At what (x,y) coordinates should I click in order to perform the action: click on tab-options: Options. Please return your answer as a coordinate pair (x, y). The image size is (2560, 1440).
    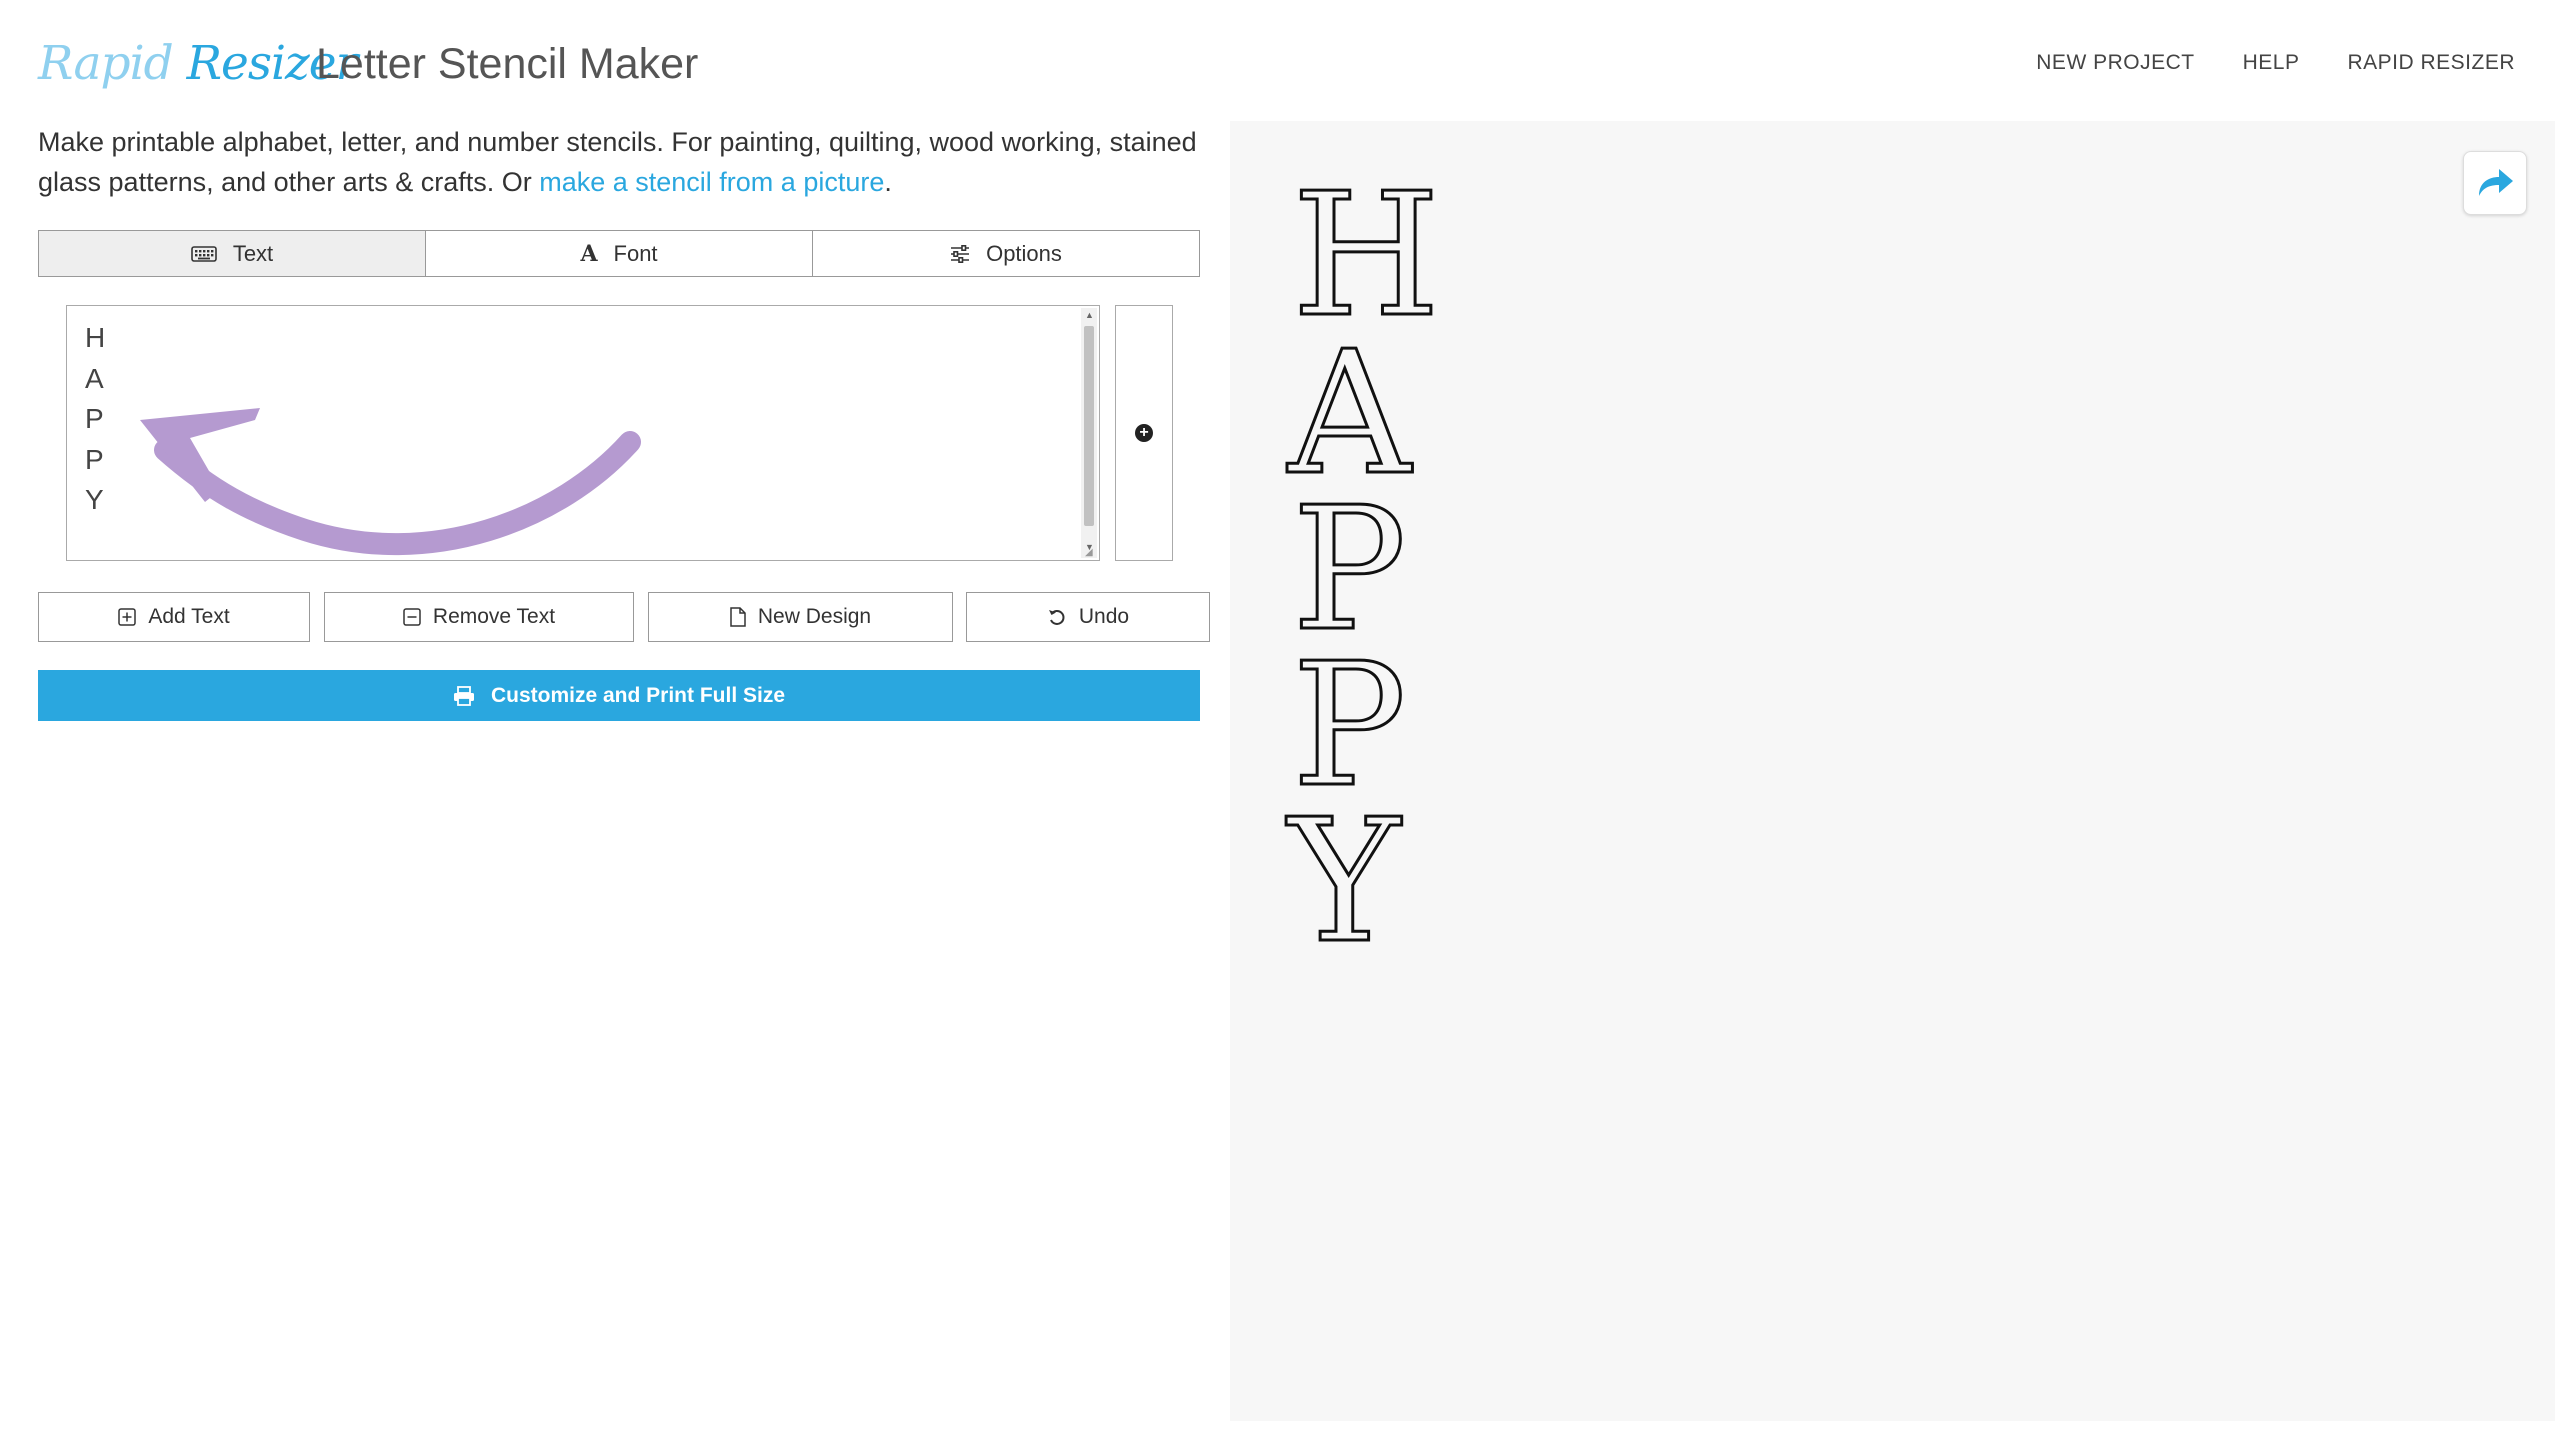
    Looking at the image, I should click on (1006, 253).